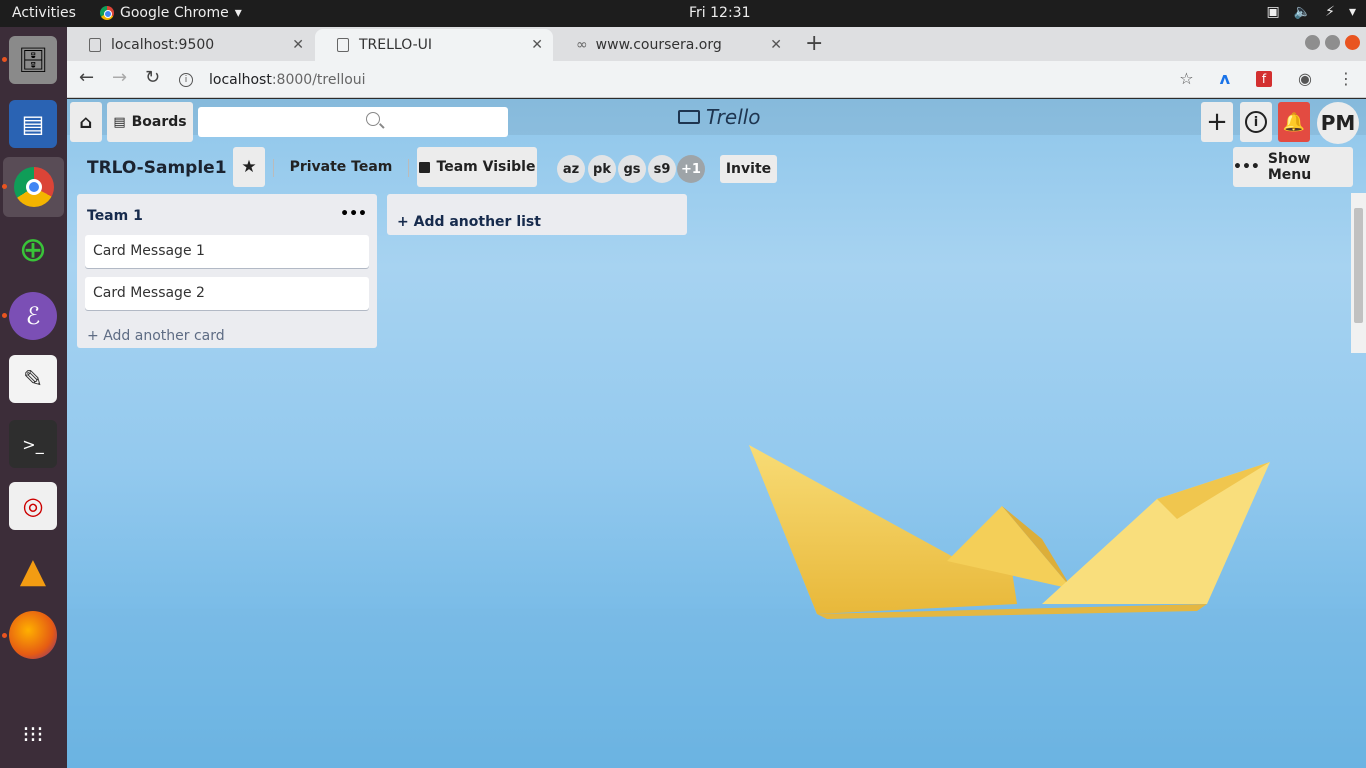 Image resolution: width=1366 pixels, height=768 pixels. I want to click on home-button: ⌂, so click(86, 122).